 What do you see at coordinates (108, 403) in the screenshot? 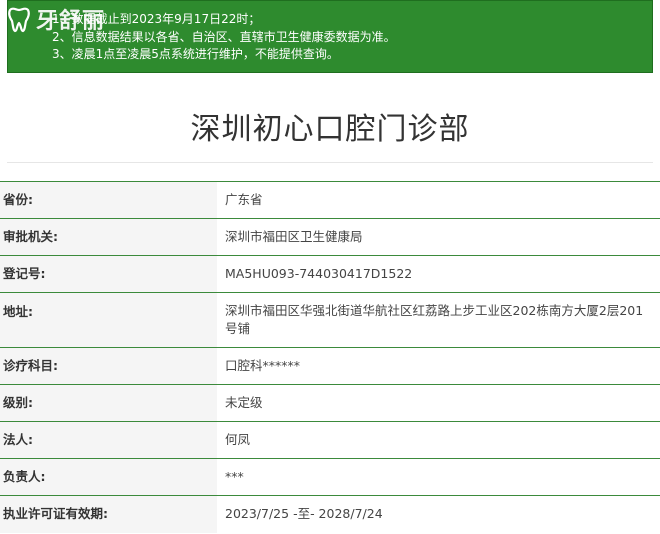
I see `row-label: 级别:` at bounding box center [108, 403].